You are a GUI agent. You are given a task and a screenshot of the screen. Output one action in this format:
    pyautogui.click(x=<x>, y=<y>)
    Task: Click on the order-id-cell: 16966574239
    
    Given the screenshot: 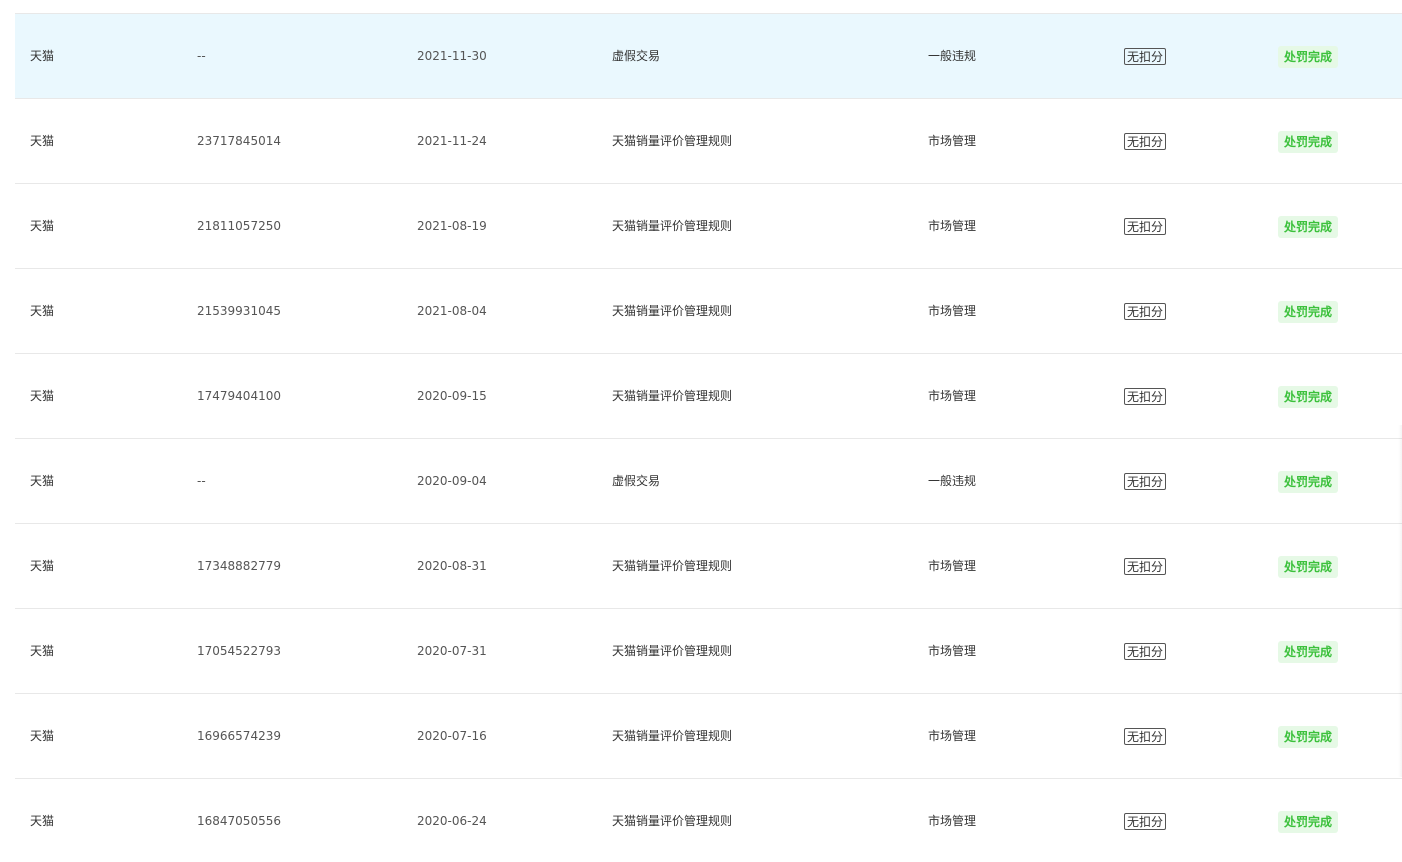 What is the action you would take?
    pyautogui.click(x=239, y=736)
    